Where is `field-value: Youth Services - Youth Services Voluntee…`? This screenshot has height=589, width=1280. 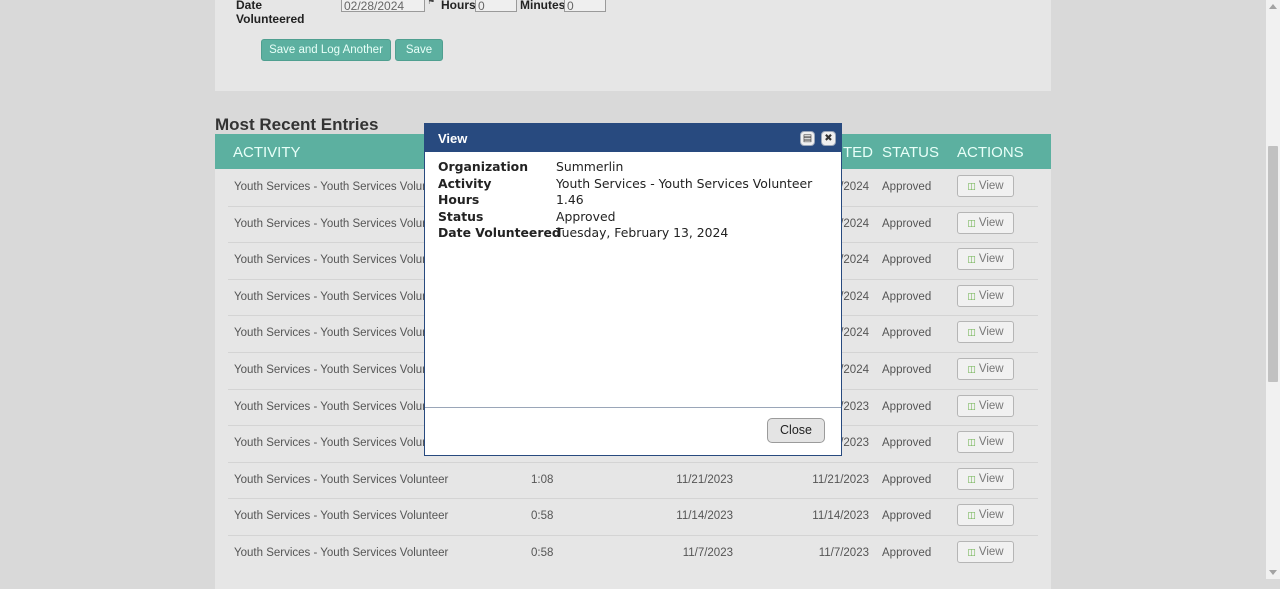
field-value: Youth Services - Youth Services Voluntee… is located at coordinates (684, 183).